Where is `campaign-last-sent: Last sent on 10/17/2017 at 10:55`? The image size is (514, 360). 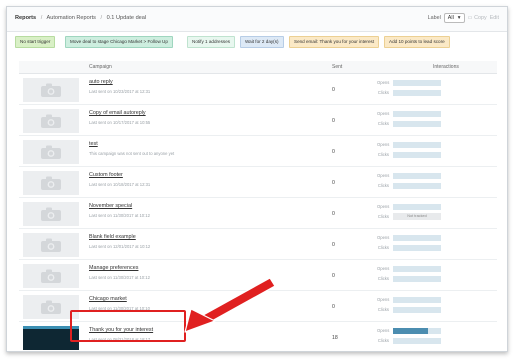
campaign-last-sent: Last sent on 10/17/2017 at 10:55 is located at coordinates (120, 122).